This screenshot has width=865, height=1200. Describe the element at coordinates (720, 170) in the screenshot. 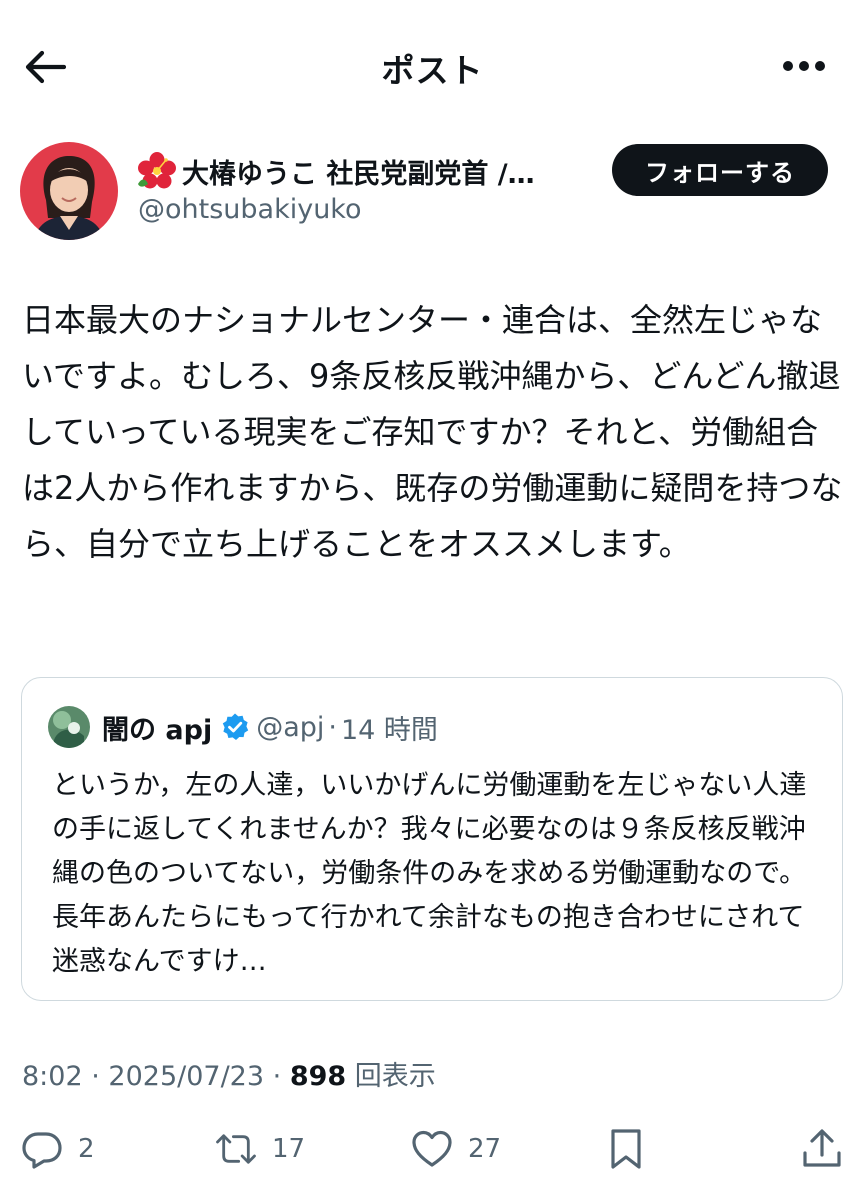

I see `follow-button: フォローする` at that location.